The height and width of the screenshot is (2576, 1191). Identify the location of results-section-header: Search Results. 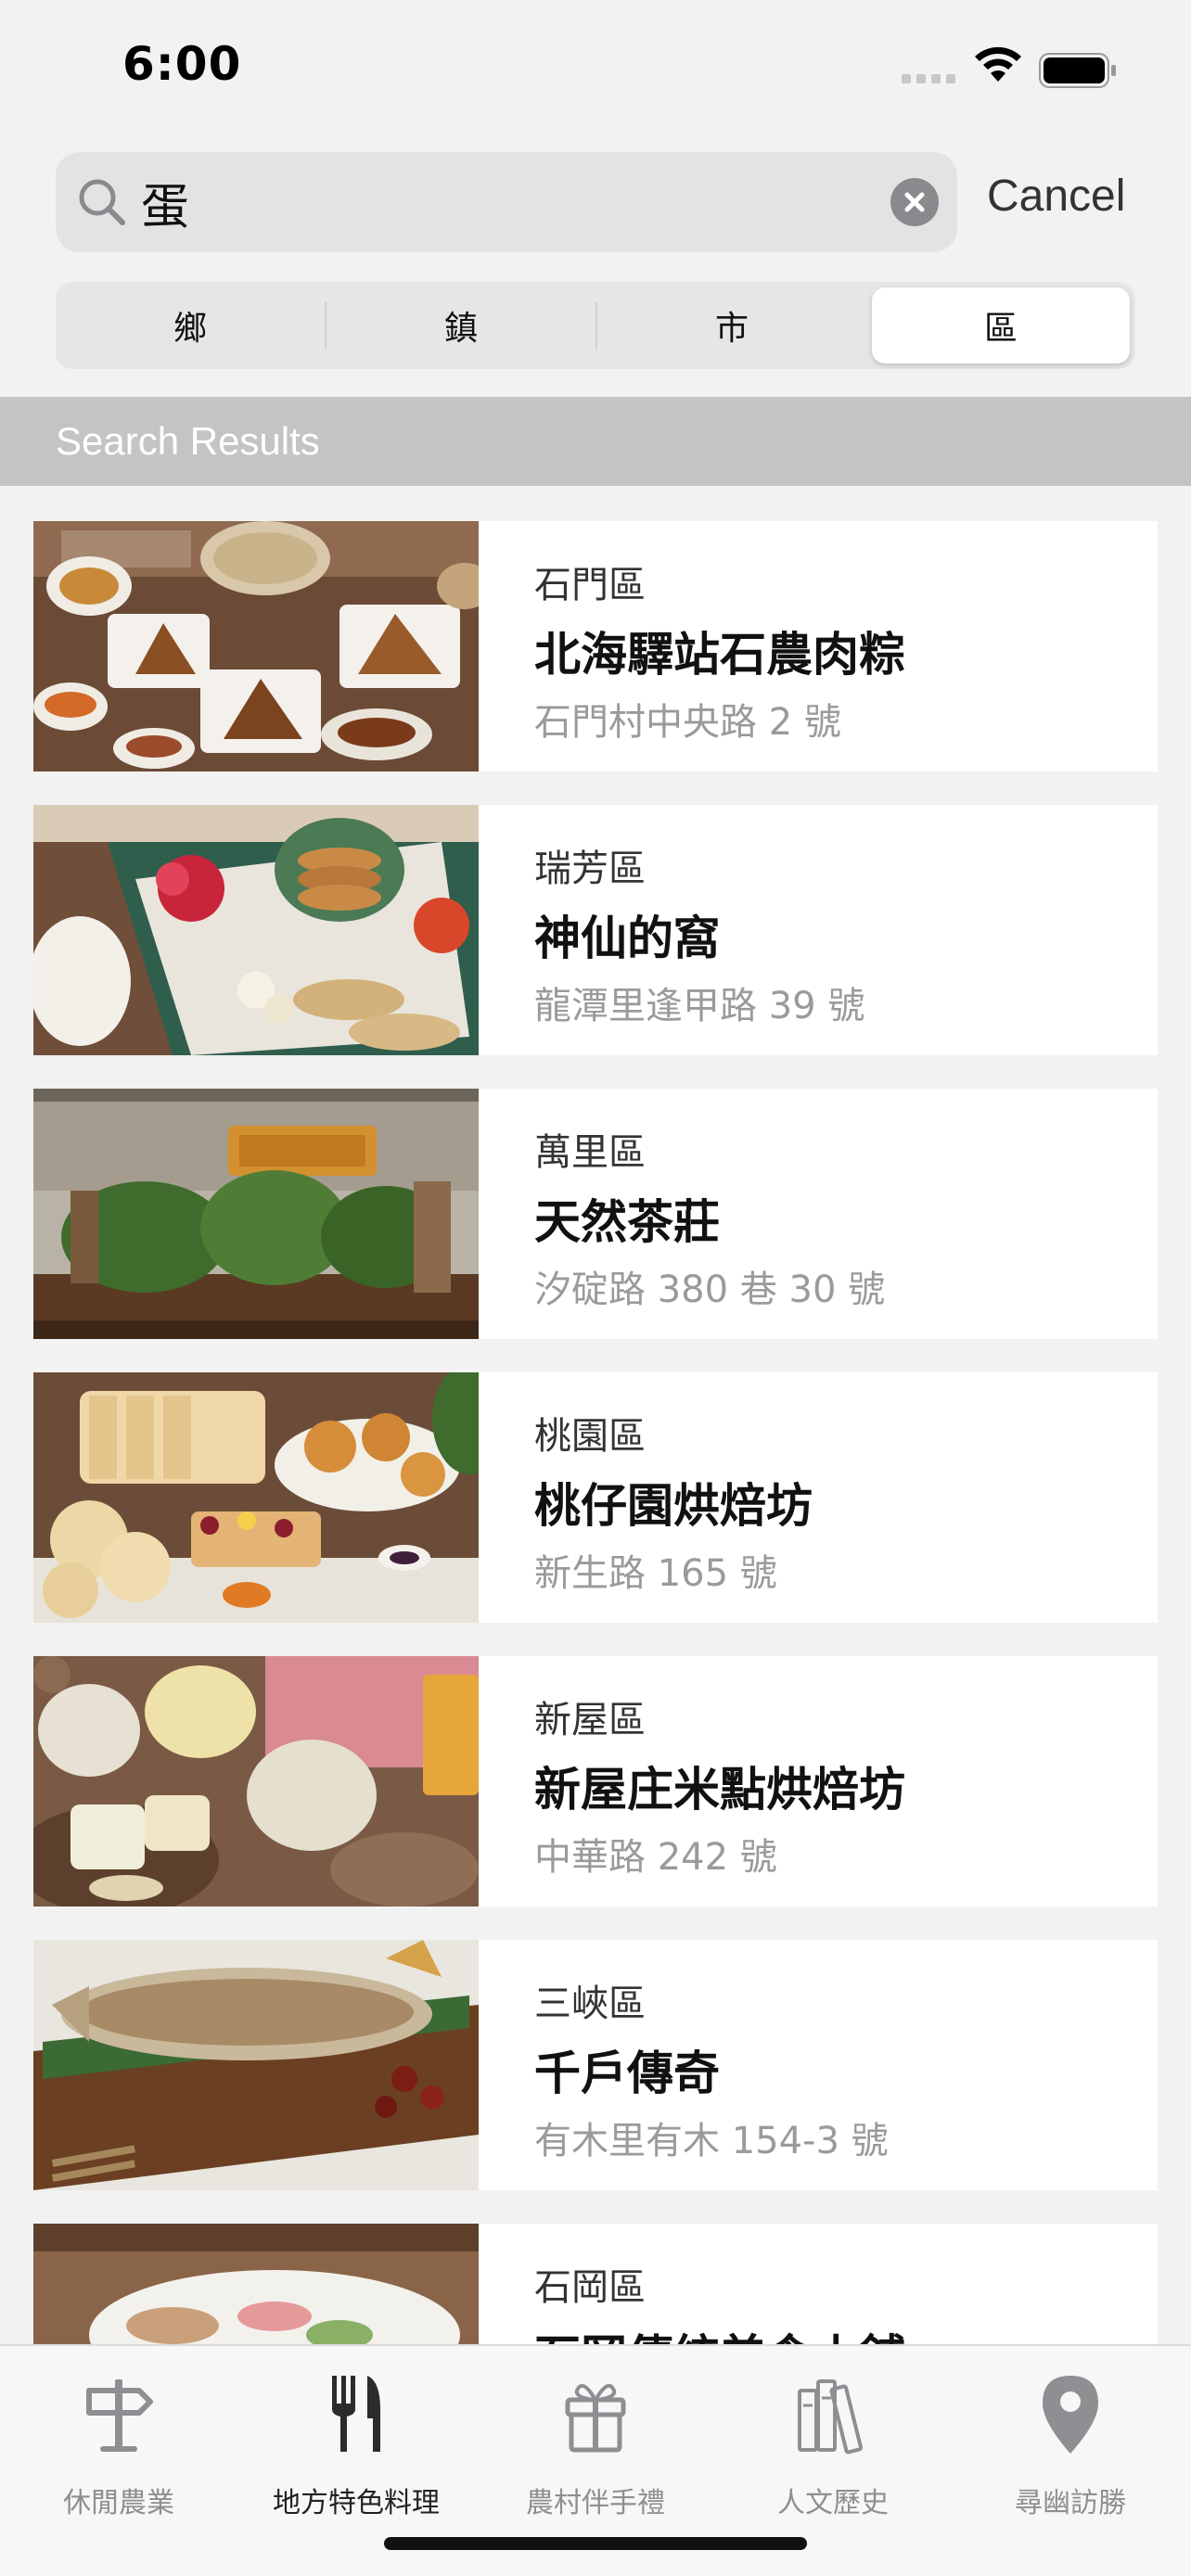
(595, 442).